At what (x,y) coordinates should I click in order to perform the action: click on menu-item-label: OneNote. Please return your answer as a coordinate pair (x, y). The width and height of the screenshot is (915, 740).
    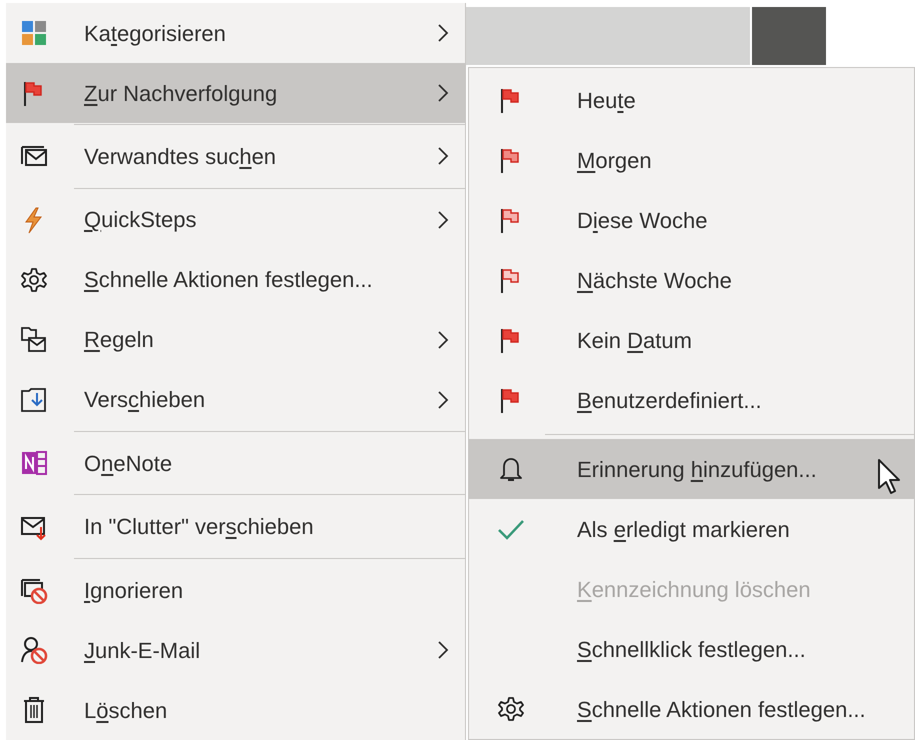
    Looking at the image, I should click on (128, 464).